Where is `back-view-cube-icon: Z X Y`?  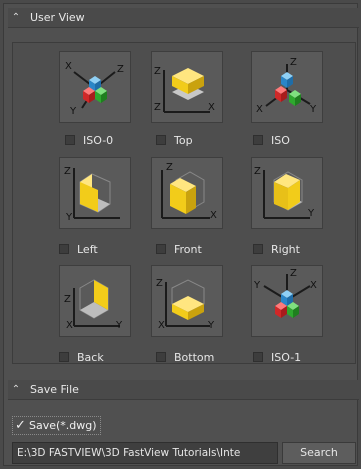
back-view-cube-icon: Z X Y is located at coordinates (95, 301).